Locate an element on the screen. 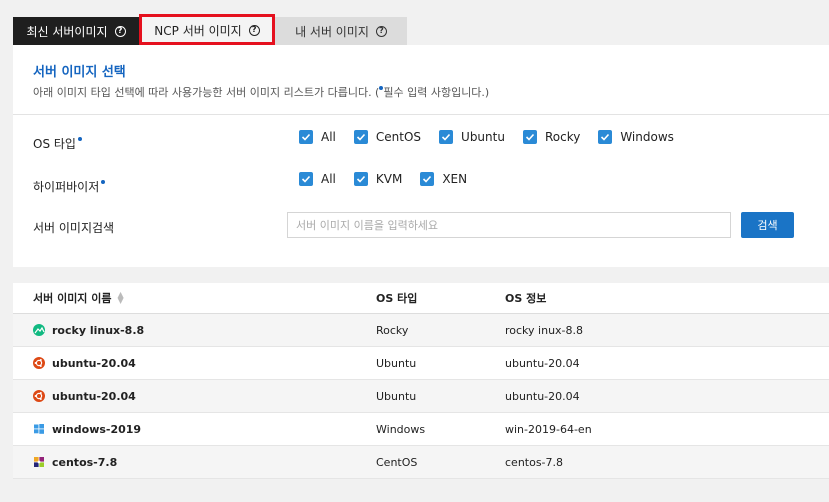 The image size is (829, 502). os-option-centos: CentOS is located at coordinates (387, 137).